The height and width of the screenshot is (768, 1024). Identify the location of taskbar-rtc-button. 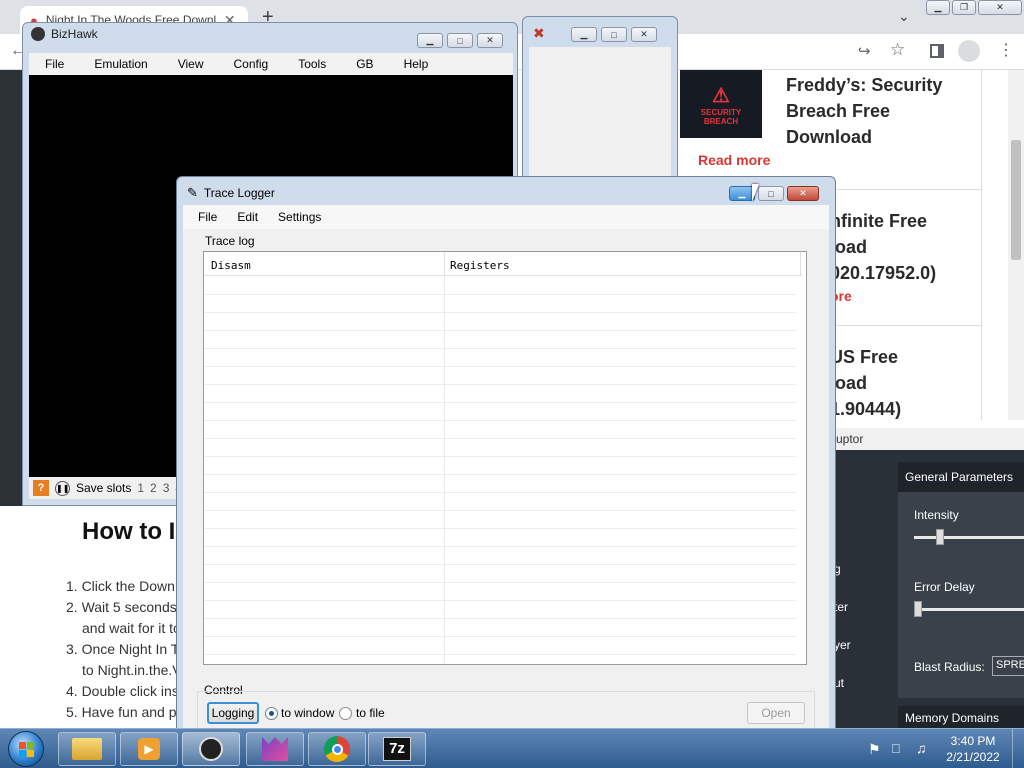
(275, 749).